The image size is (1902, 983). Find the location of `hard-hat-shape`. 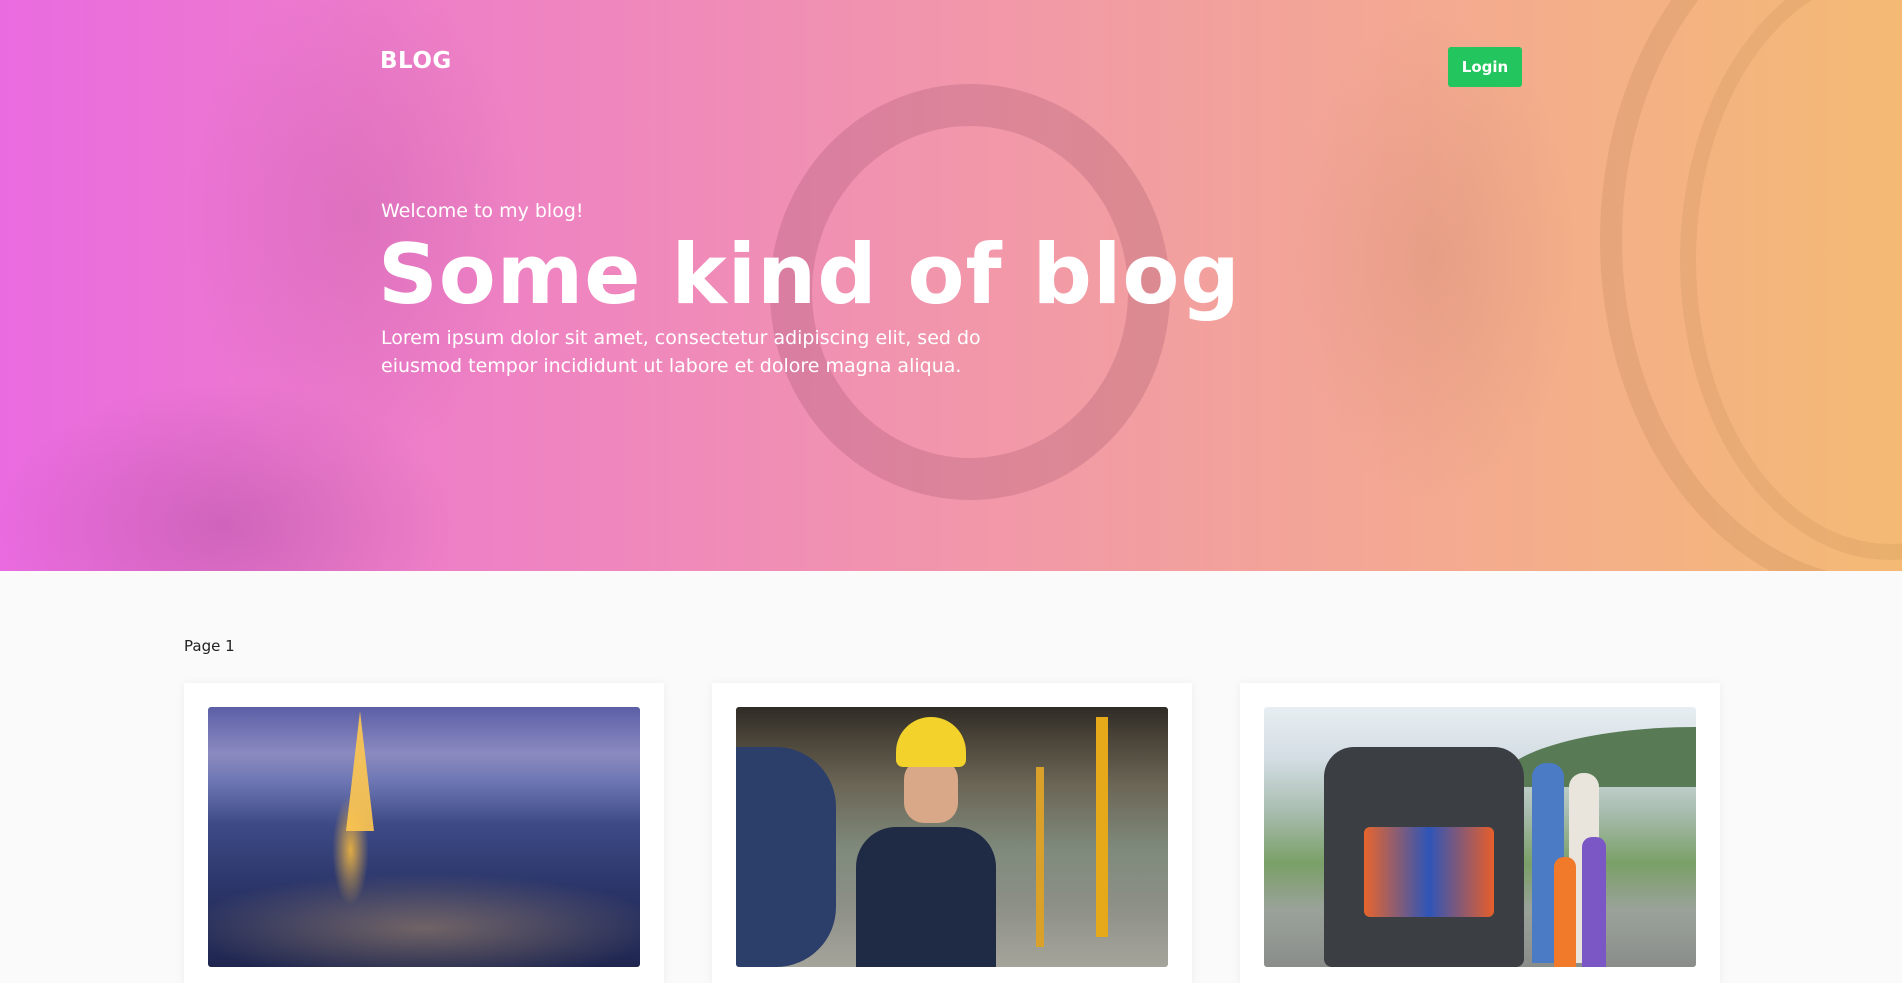

hard-hat-shape is located at coordinates (931, 742).